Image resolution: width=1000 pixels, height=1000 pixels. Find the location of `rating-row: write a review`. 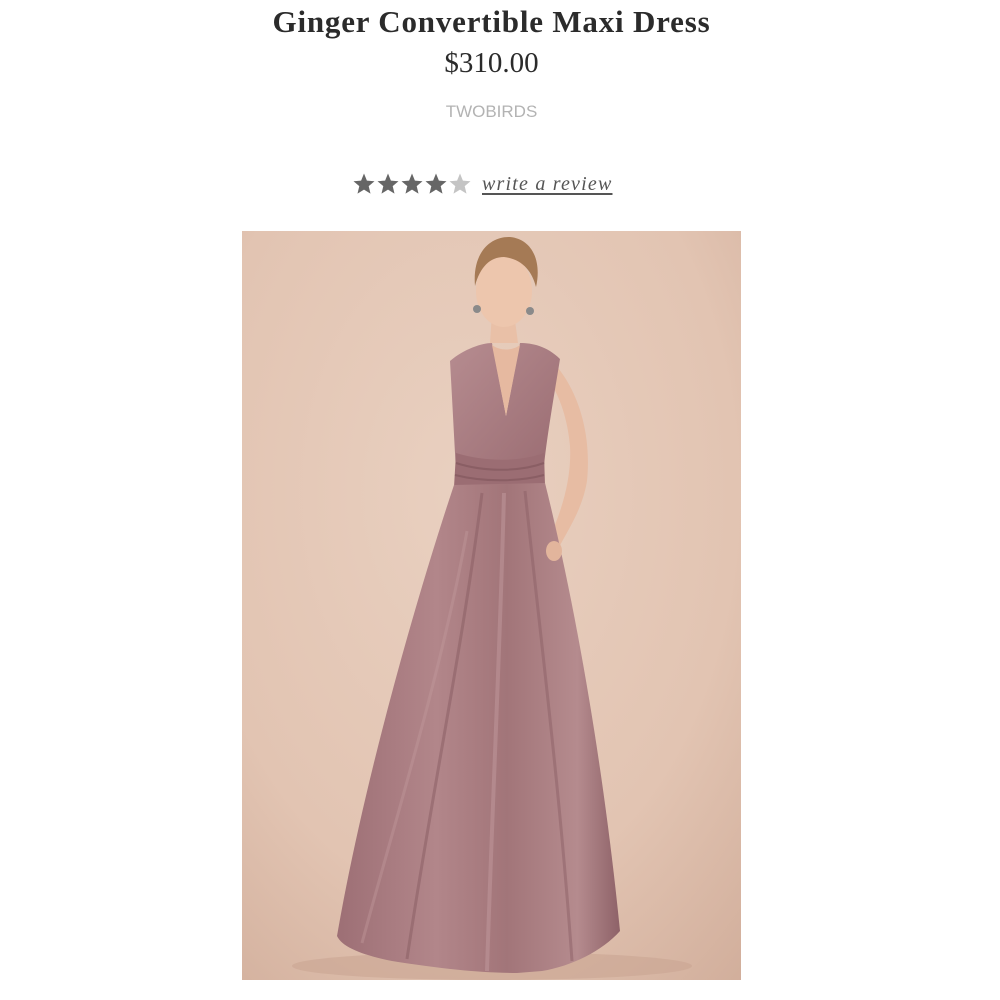

rating-row: write a review is located at coordinates (482, 184).